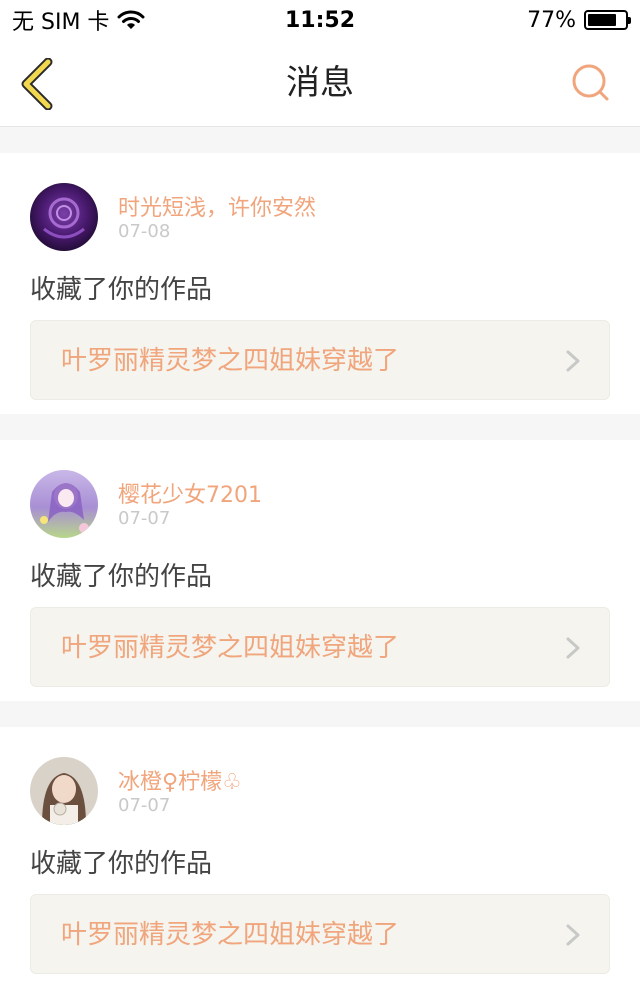 The image size is (640, 988). What do you see at coordinates (320, 20) in the screenshot?
I see `status-bar: 无 SIM 卡 11:52 77%` at bounding box center [320, 20].